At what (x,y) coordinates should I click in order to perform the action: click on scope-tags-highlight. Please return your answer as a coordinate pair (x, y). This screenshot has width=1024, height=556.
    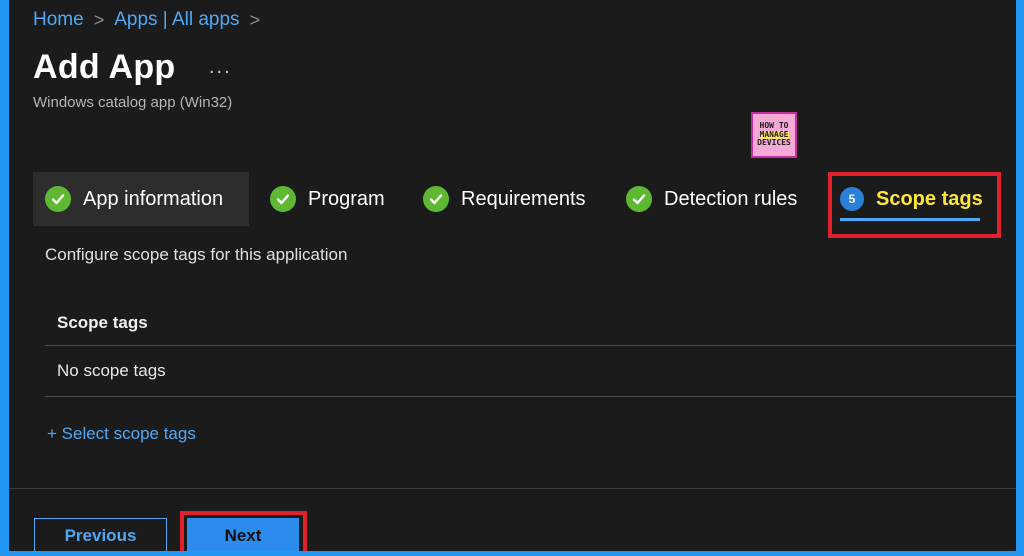
    Looking at the image, I should click on (914, 205).